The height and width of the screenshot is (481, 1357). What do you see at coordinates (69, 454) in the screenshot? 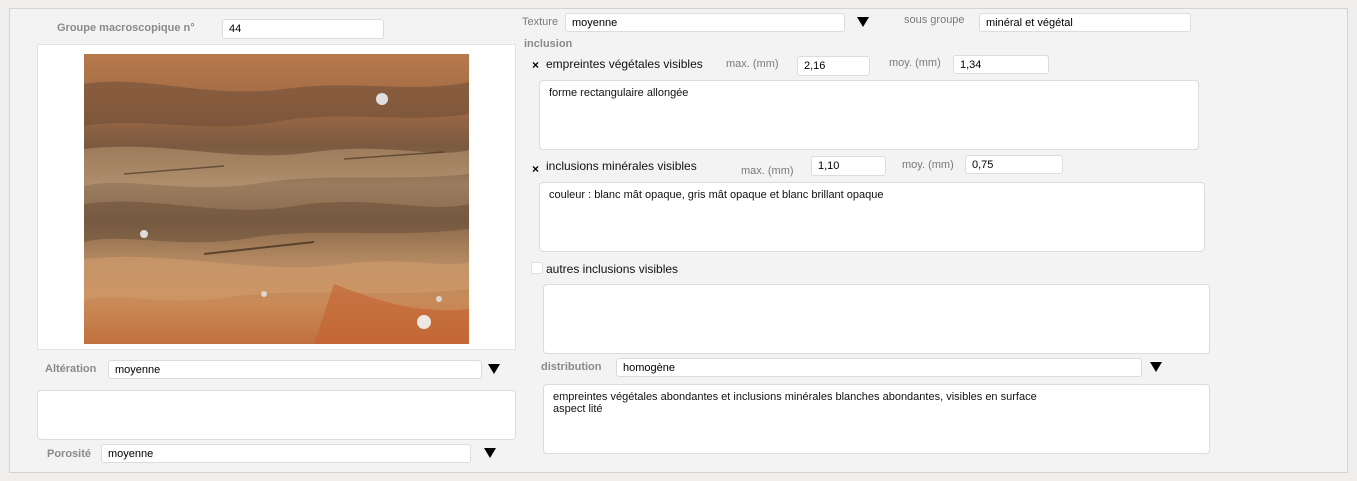
I see `porosite-label: Porosité` at bounding box center [69, 454].